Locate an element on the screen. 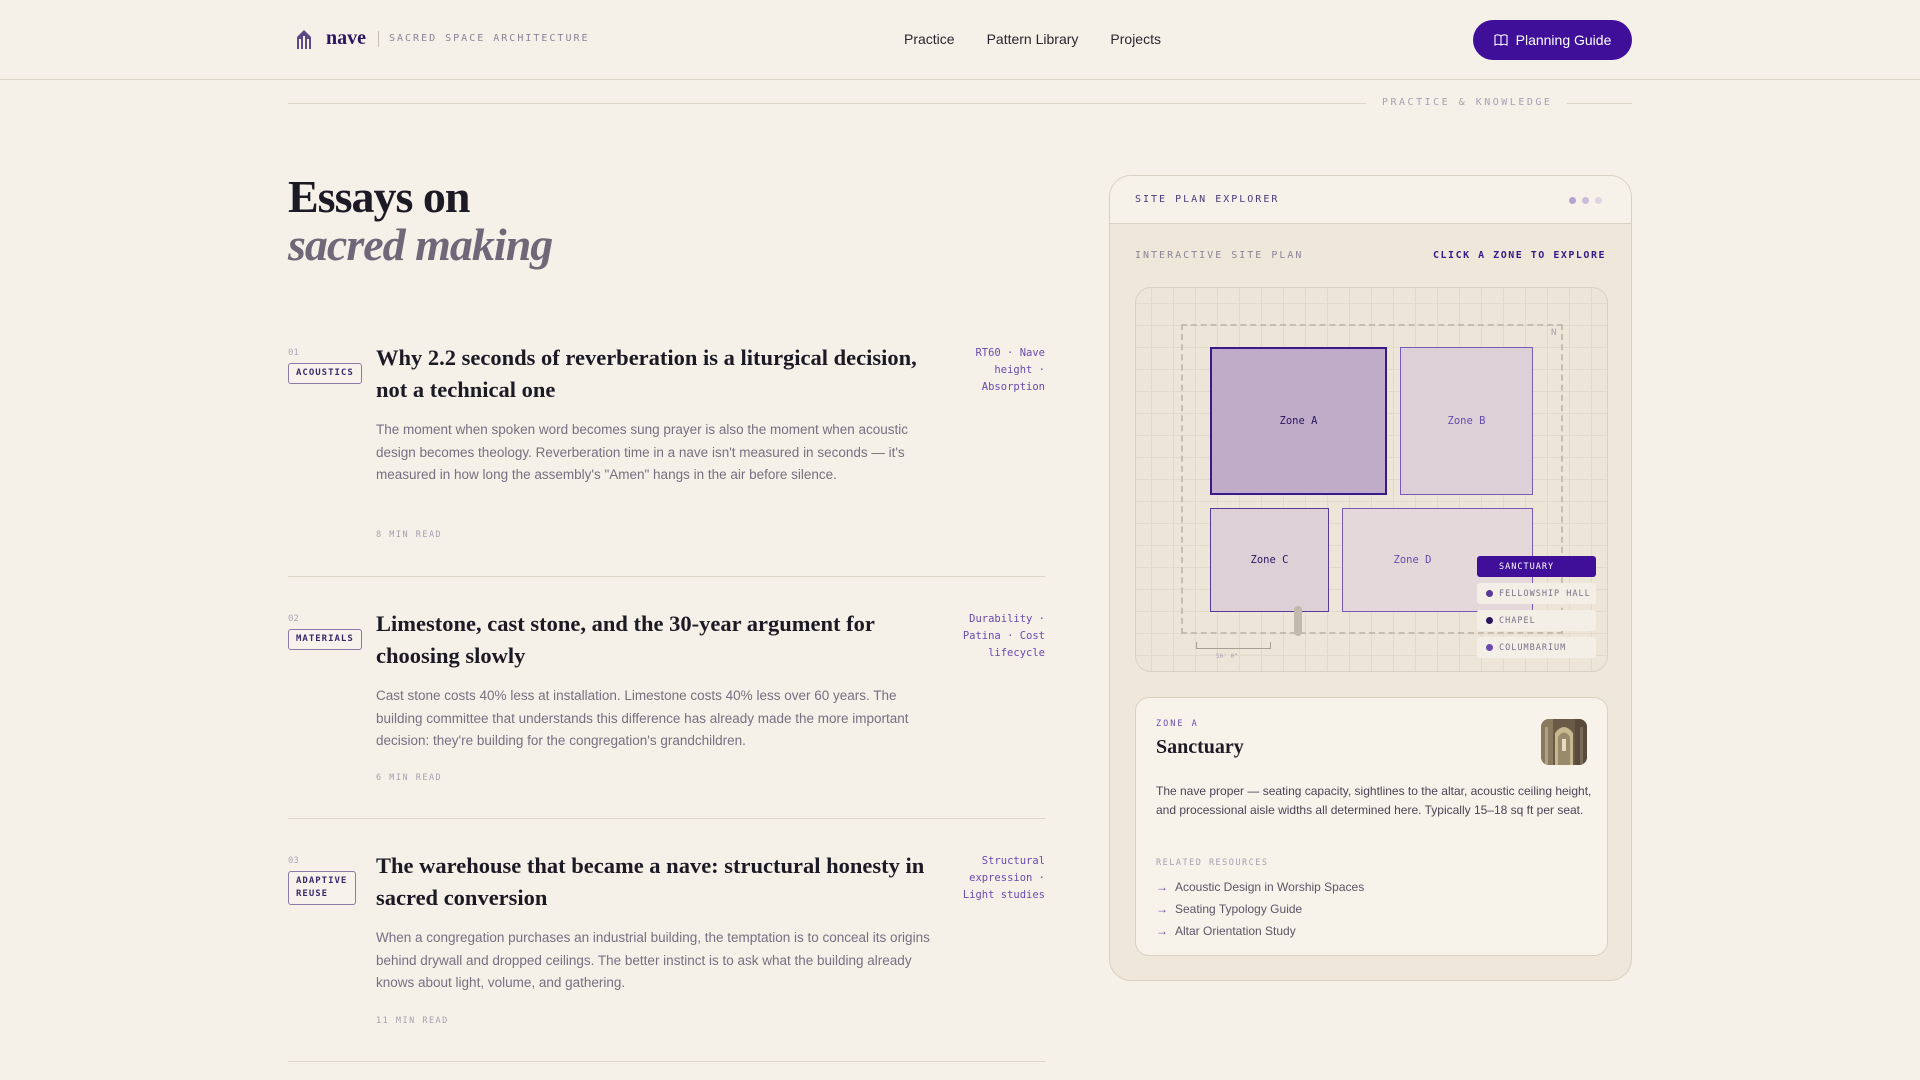  essay-keywords: Structural expression · Light studies is located at coordinates (1003, 878).